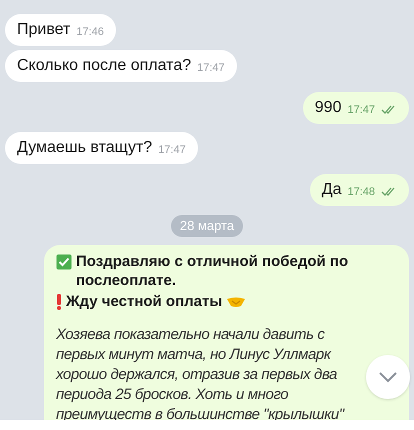 The height and width of the screenshot is (430, 414). Describe the element at coordinates (388, 377) in the screenshot. I see `chevron-down-icon` at that location.